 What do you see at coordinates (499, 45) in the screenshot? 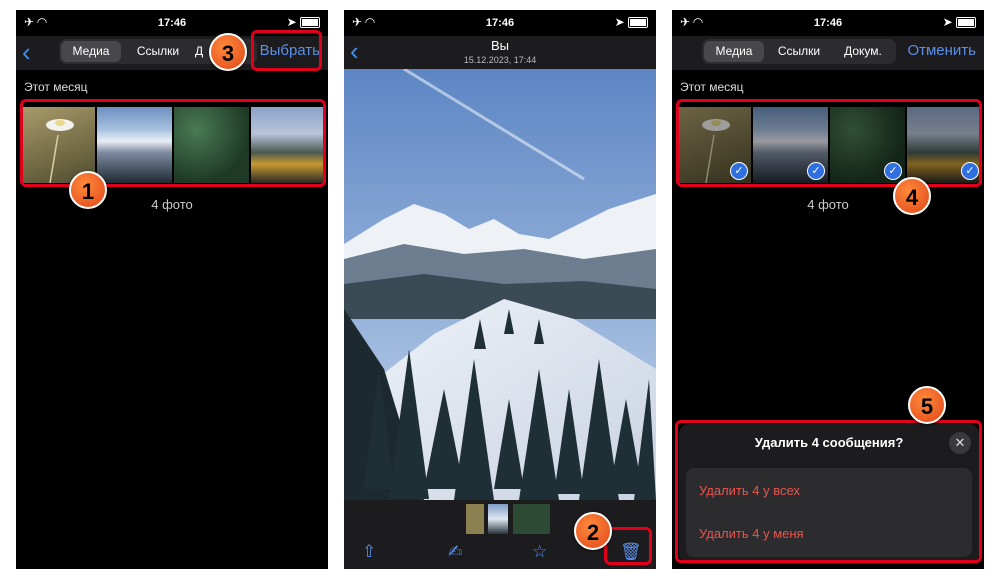
I see `viewer-title: Вы` at bounding box center [499, 45].